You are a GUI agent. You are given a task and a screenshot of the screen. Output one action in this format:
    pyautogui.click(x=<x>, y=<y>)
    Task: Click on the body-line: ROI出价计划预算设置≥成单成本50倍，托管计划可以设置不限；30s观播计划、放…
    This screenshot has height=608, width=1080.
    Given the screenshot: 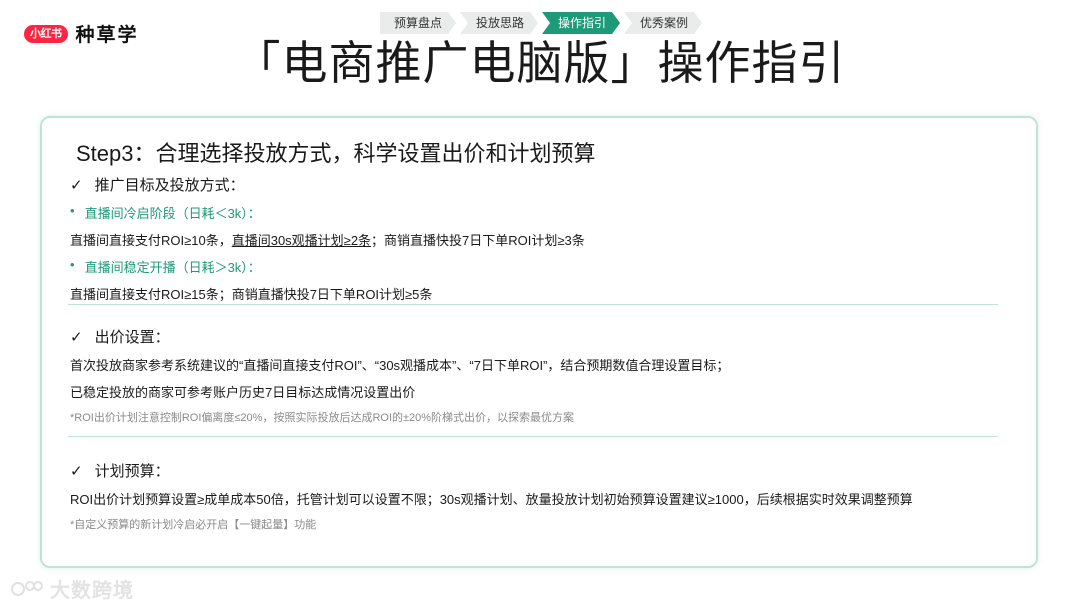 What is the action you would take?
    pyautogui.click(x=491, y=499)
    